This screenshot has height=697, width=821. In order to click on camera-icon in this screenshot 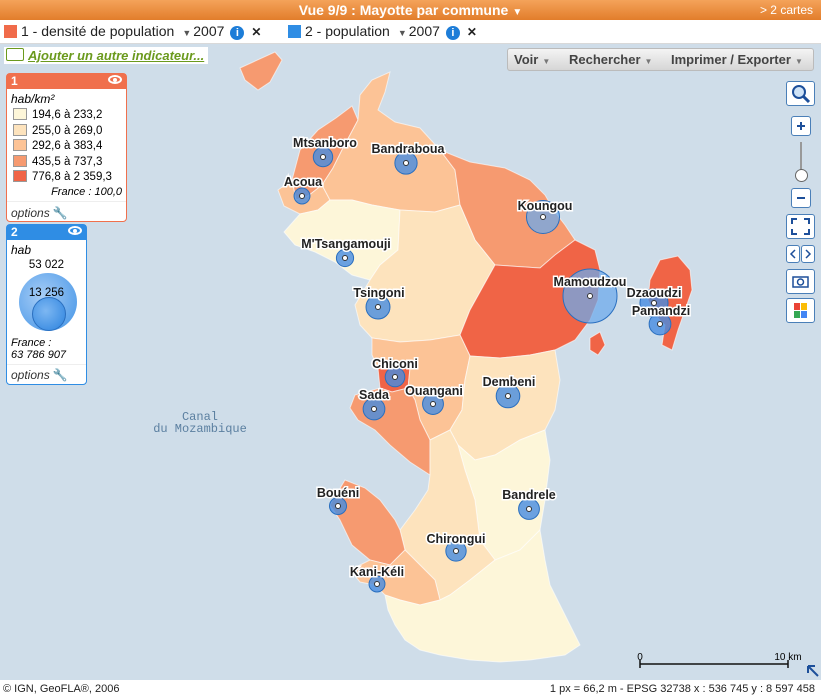, I will do `click(800, 282)`.